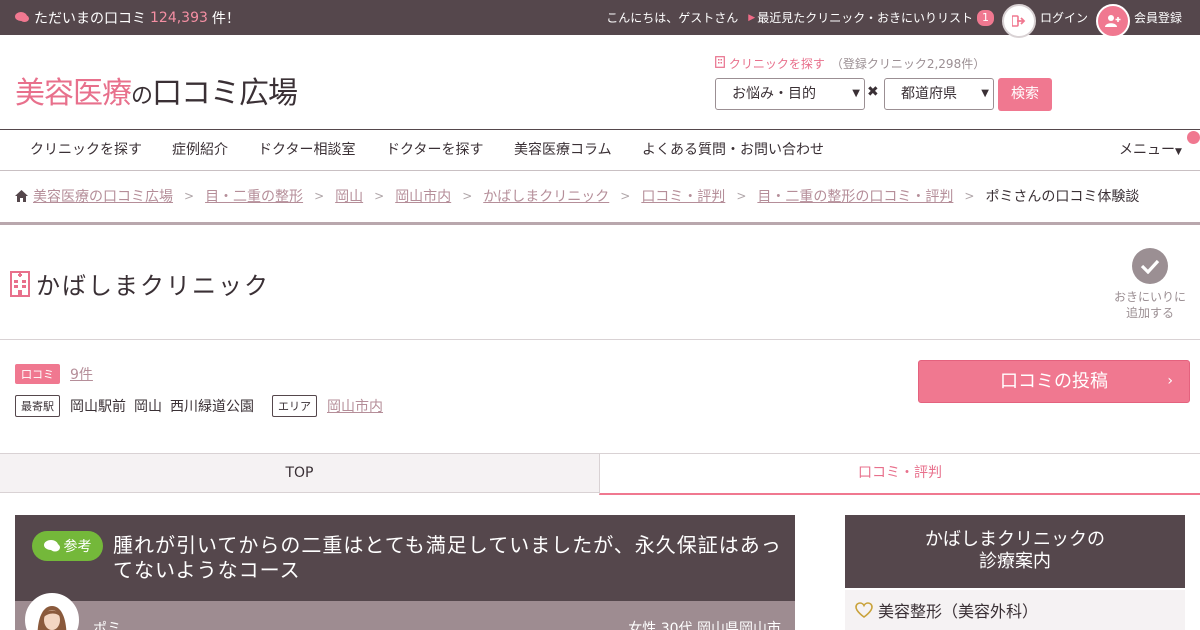 The image size is (1200, 630). What do you see at coordinates (774, 94) in the screenshot?
I see `concern-select-value: お悩み・目的` at bounding box center [774, 94].